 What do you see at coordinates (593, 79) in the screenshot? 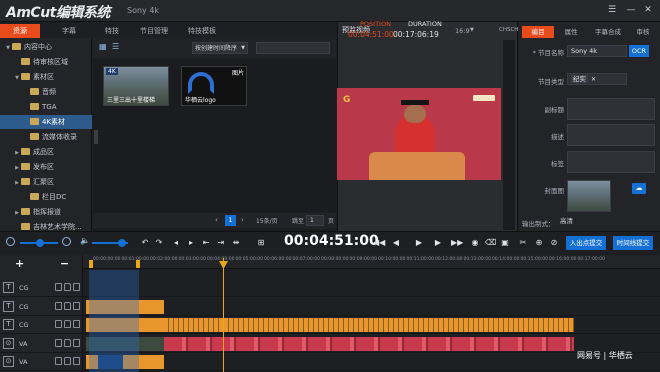
I see `tag-close-icon: ✕` at bounding box center [593, 79].